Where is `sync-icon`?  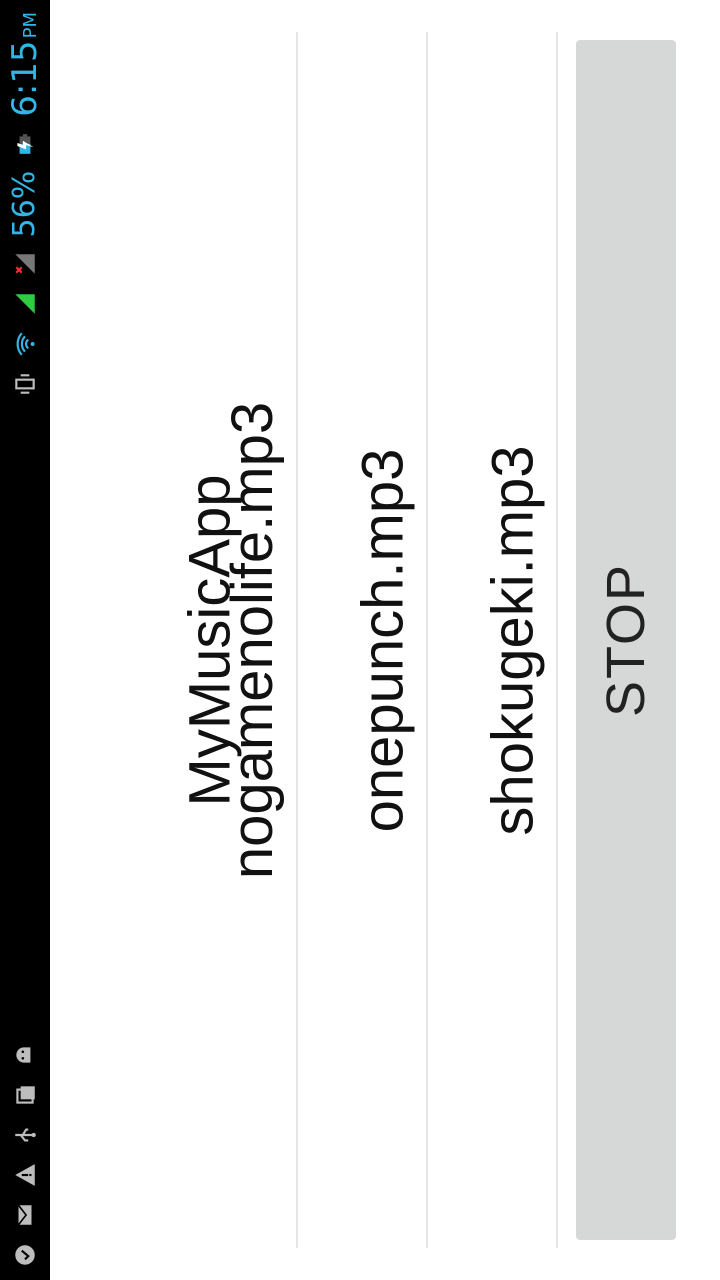
sync-icon is located at coordinates (25, 1255).